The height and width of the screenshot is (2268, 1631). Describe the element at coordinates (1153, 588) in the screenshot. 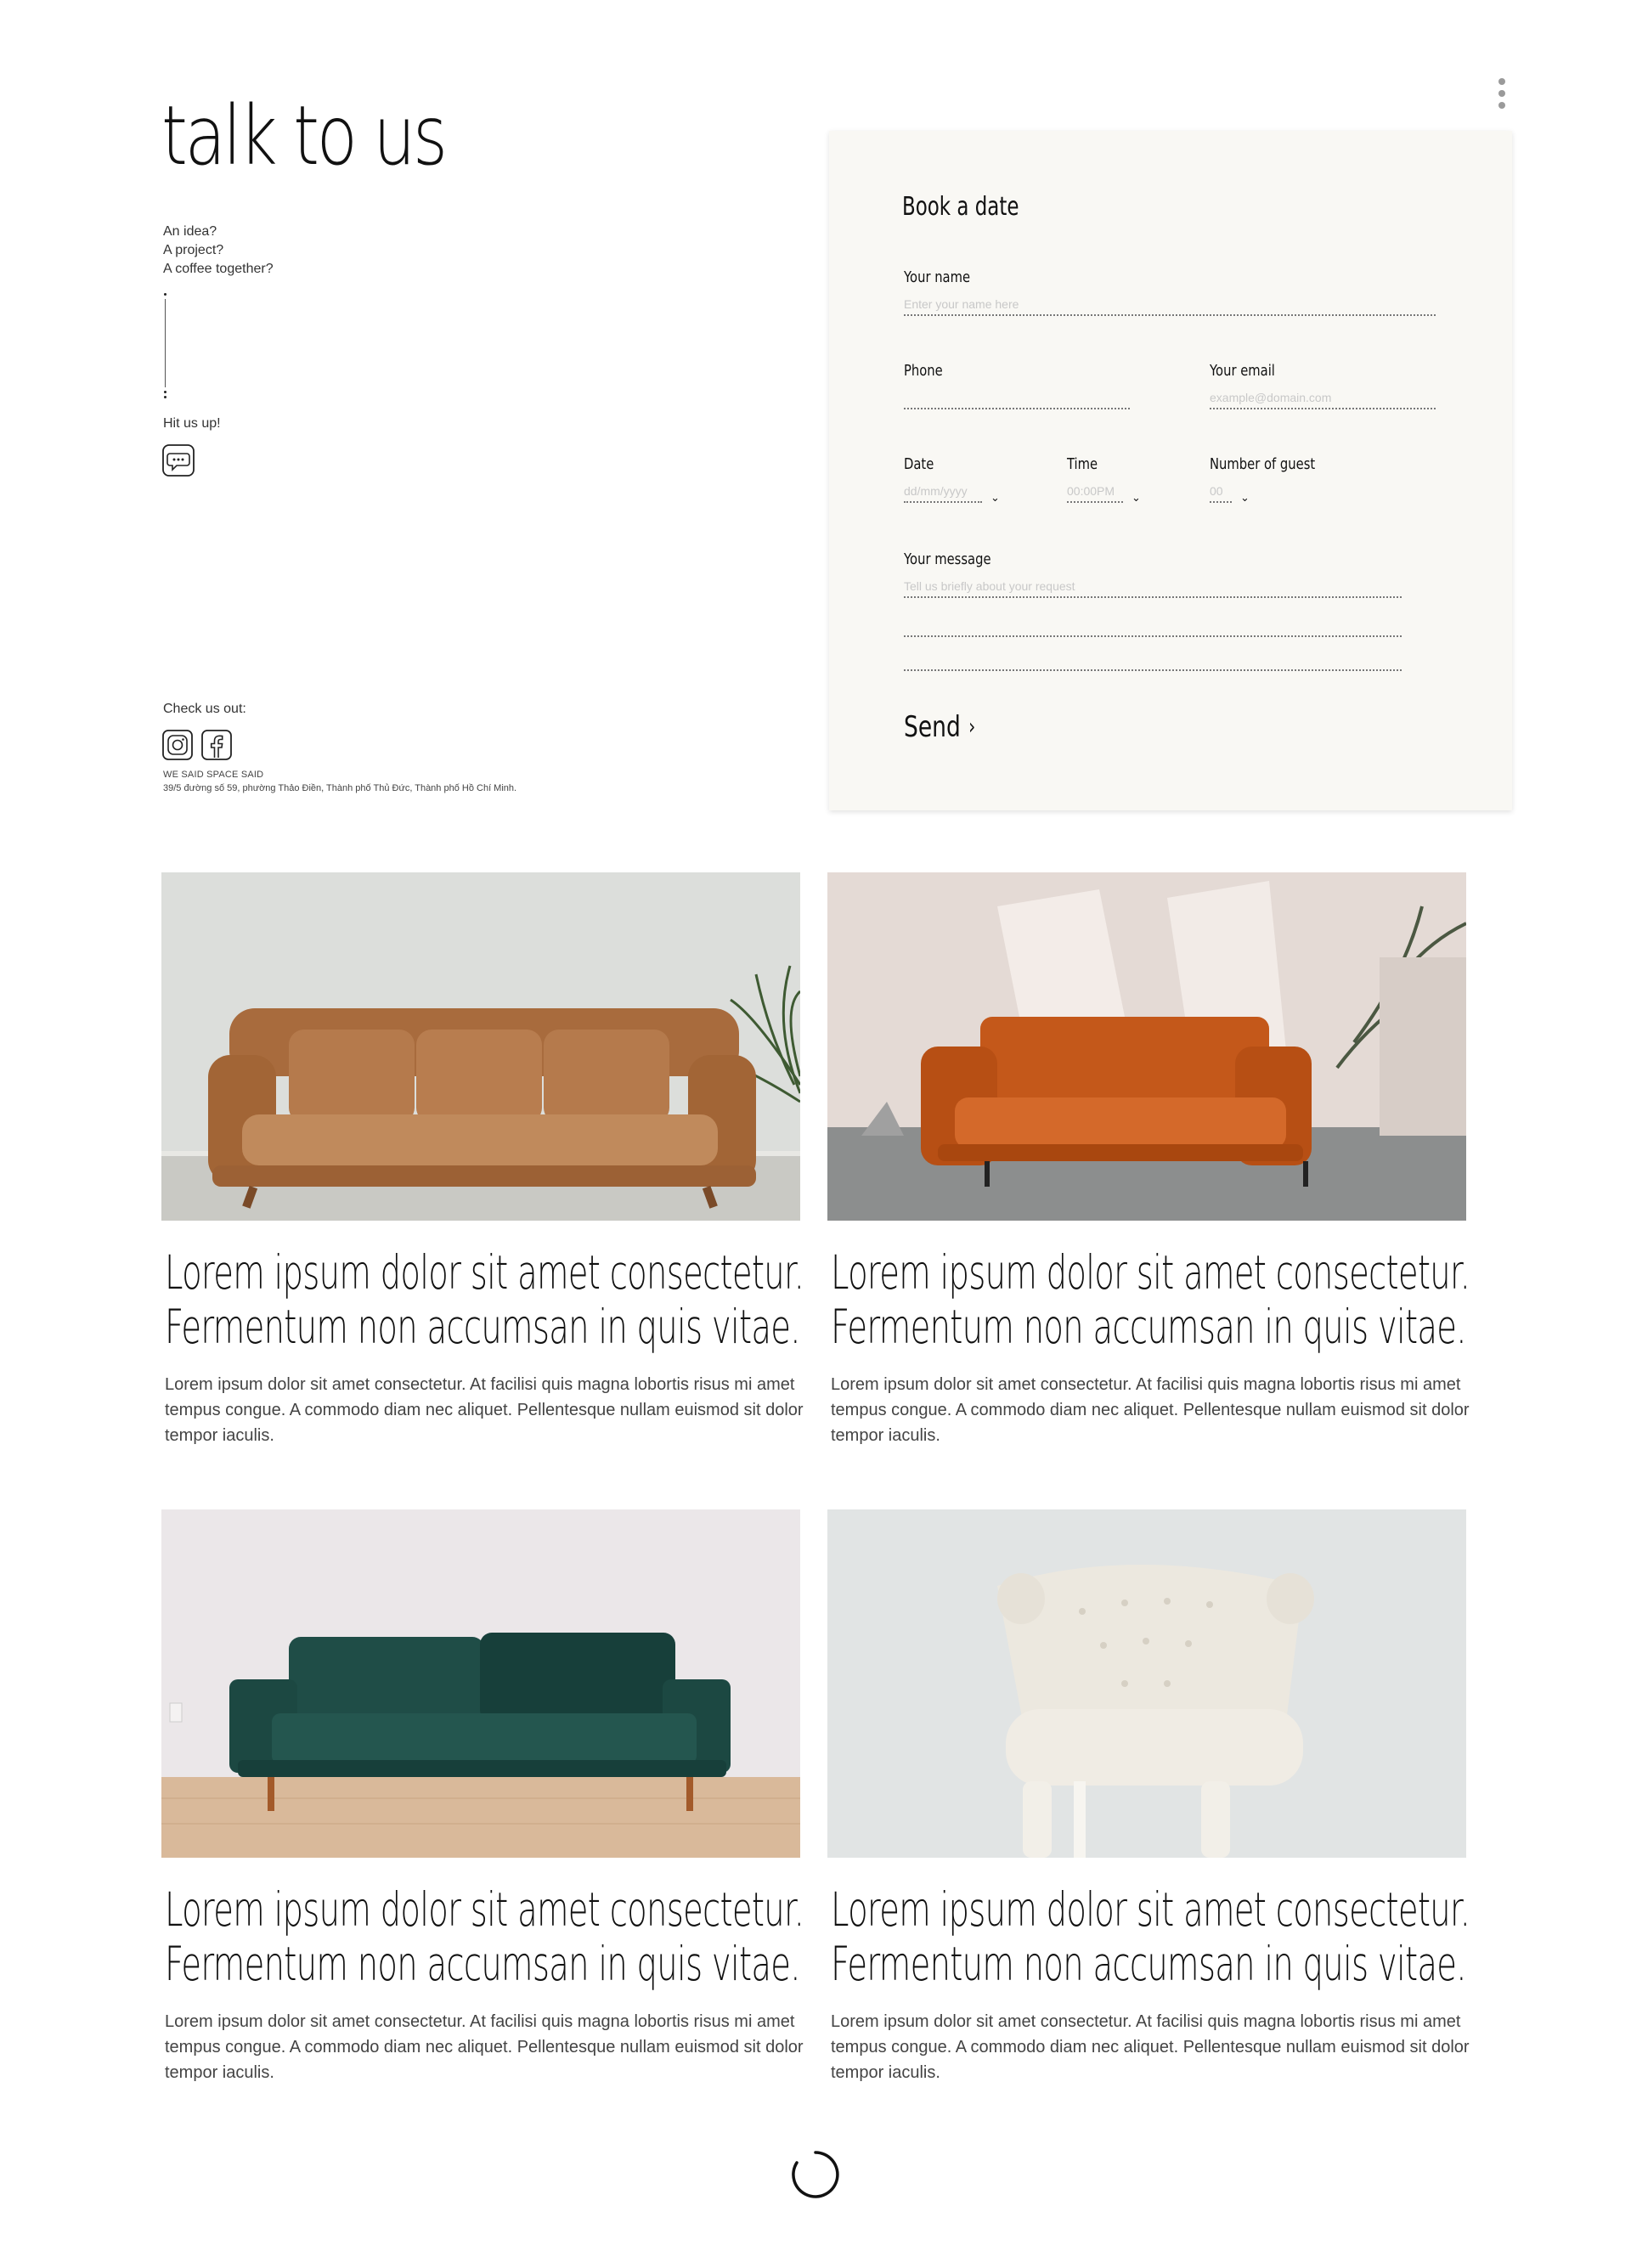

I see `message-input` at that location.